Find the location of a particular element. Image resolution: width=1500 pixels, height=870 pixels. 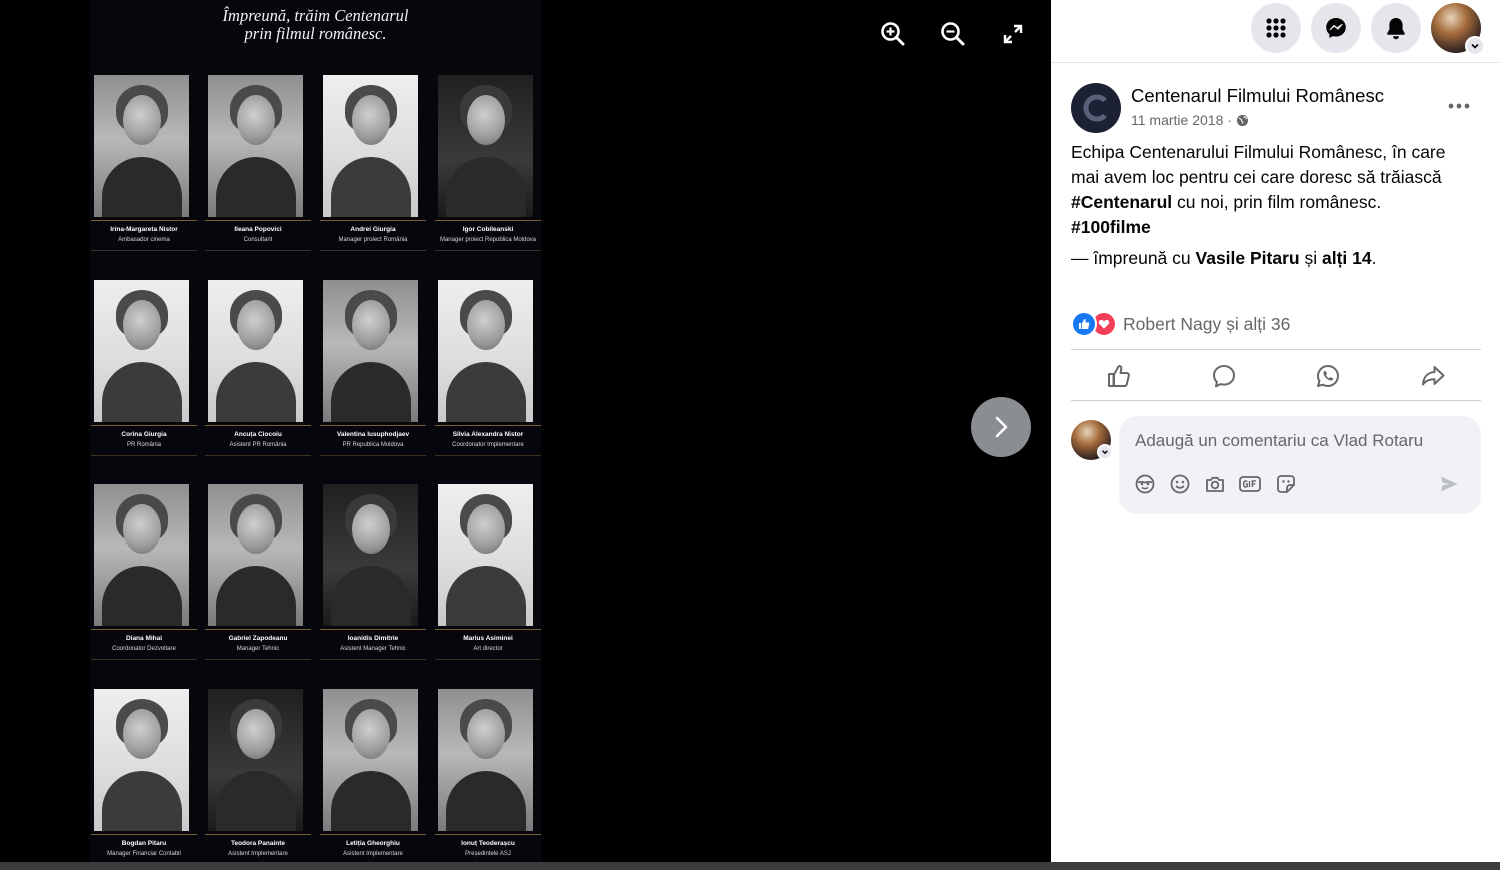

team-member-card: Ancuța Ciocoiu Asistent PR România is located at coordinates (258, 369).